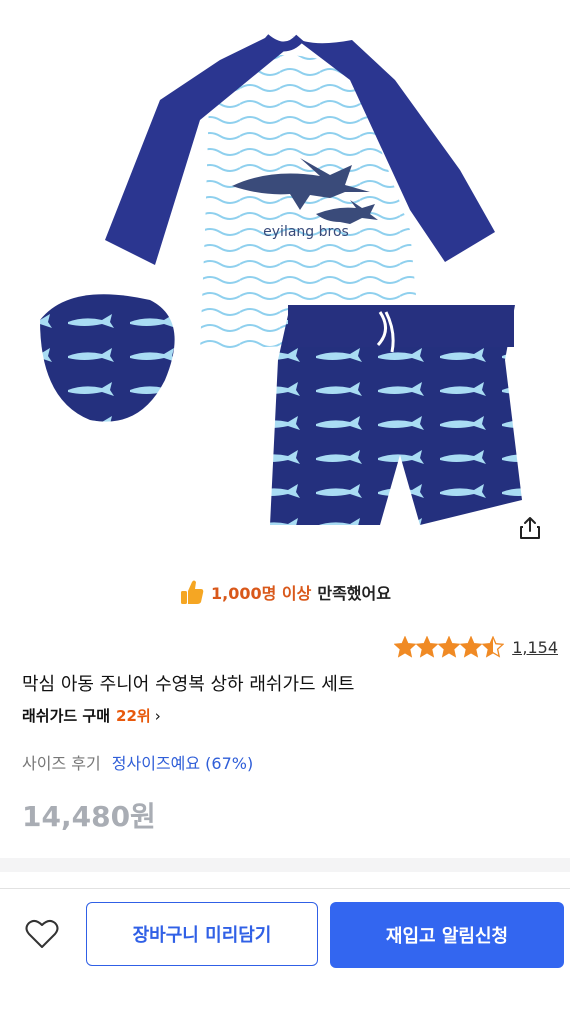  Describe the element at coordinates (133, 716) in the screenshot. I see `rank-value: 22위` at that location.